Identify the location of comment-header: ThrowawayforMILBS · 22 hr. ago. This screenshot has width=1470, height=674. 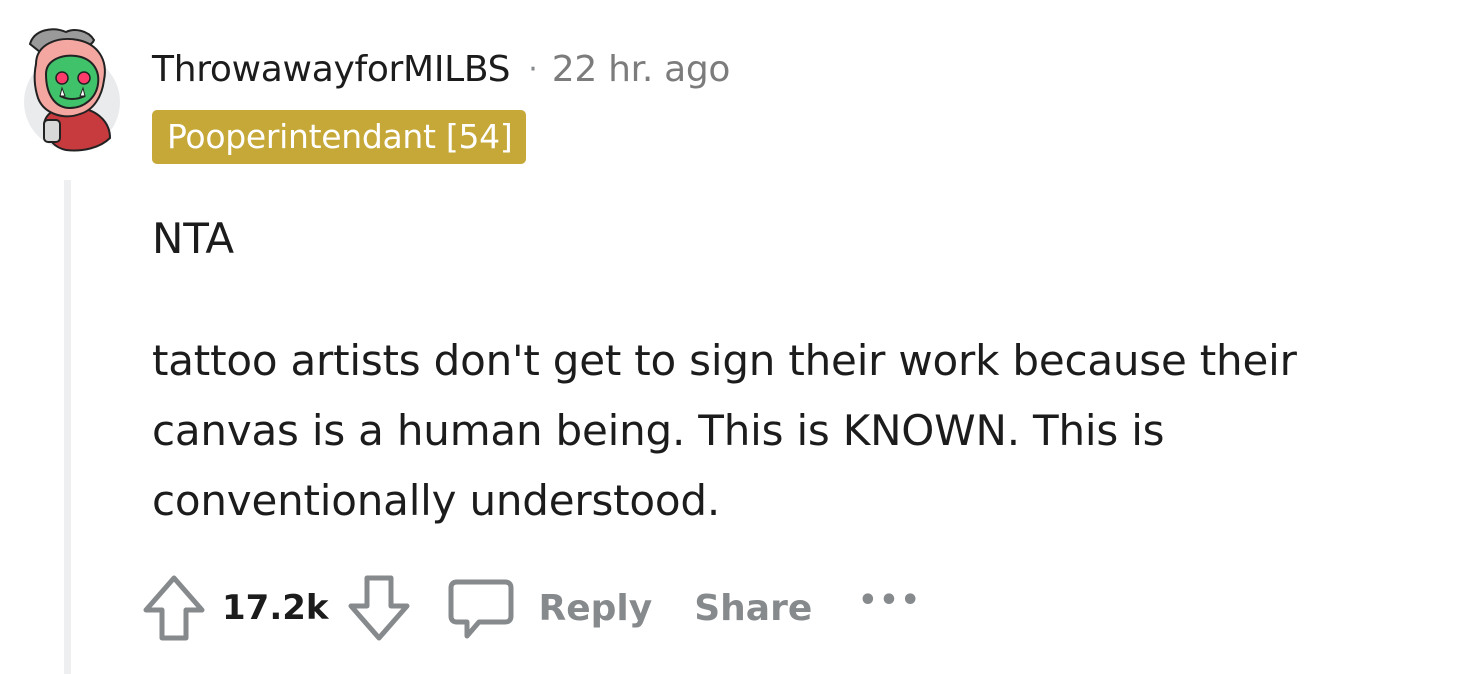
(441, 69).